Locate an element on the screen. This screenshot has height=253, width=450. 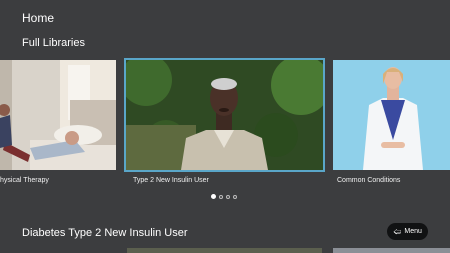
page-title: Home is located at coordinates (38, 18).